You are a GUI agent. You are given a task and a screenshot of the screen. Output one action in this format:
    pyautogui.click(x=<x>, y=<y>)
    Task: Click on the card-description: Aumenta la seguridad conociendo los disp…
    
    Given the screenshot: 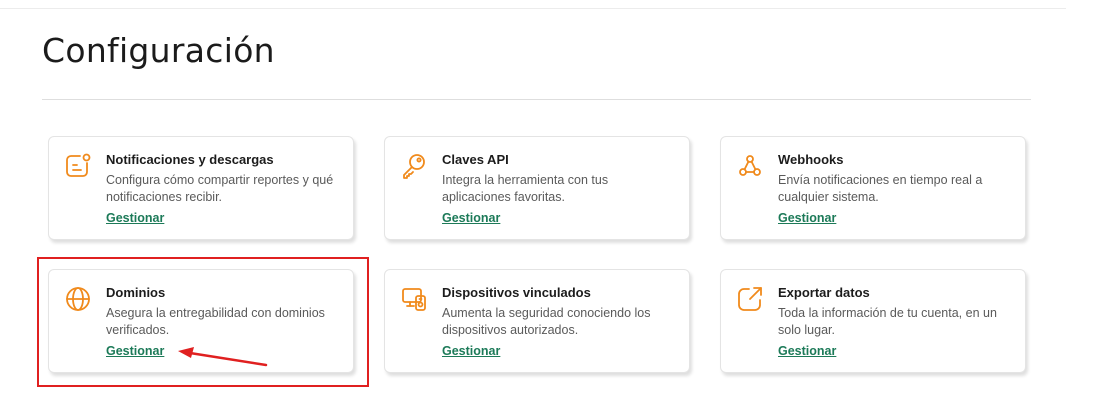 What is the action you would take?
    pyautogui.click(x=546, y=321)
    